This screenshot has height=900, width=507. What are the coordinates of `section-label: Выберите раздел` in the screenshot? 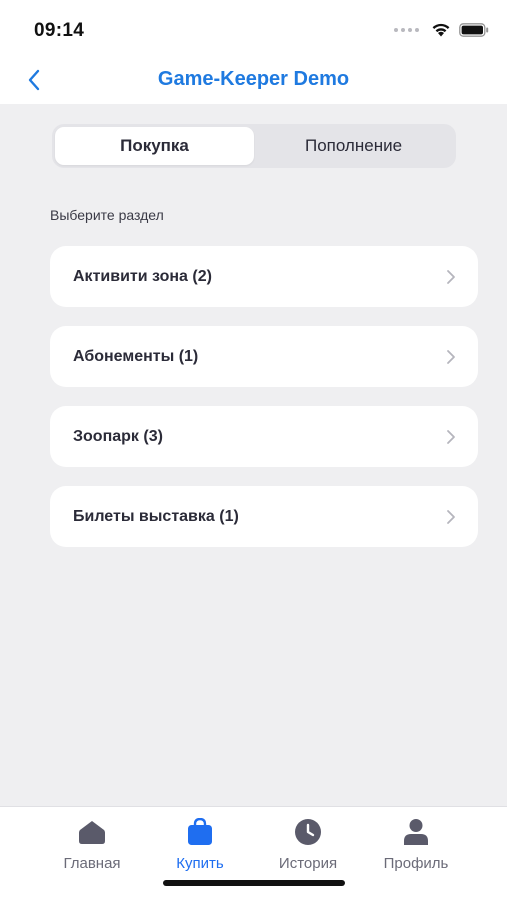 It's located at (107, 215).